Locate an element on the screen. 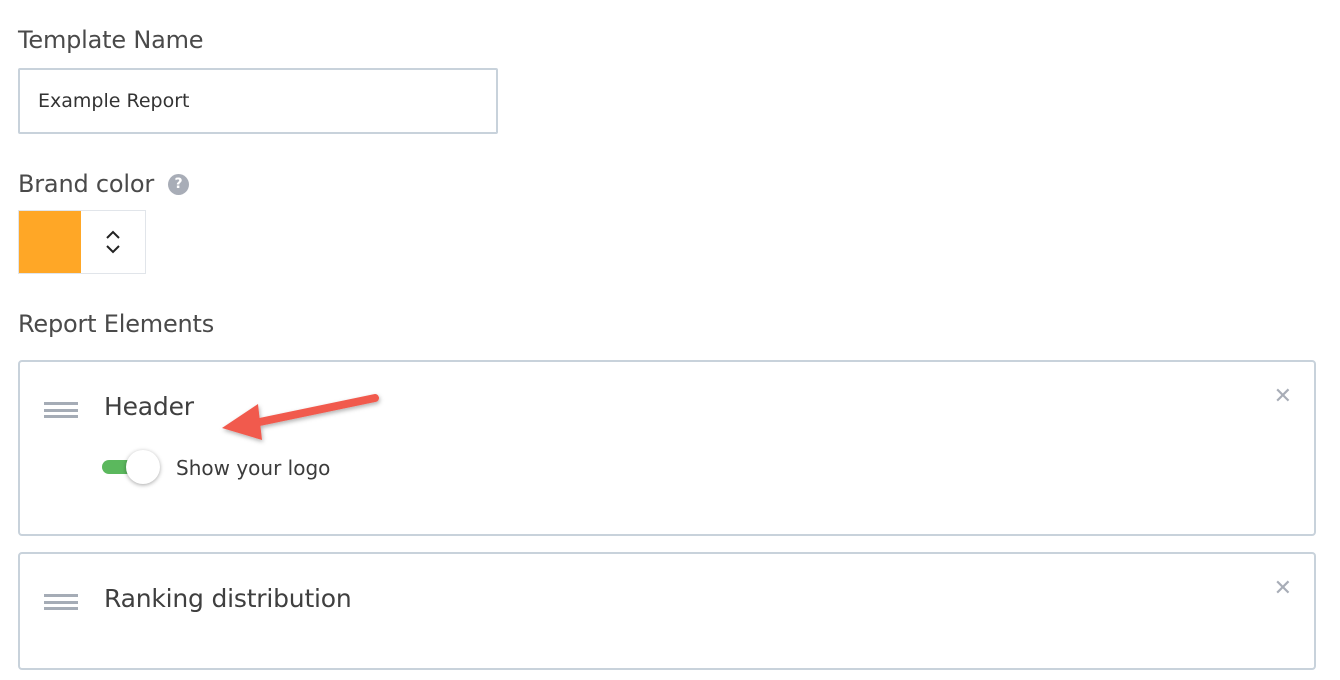  question-mark-icon: ? is located at coordinates (179, 184).